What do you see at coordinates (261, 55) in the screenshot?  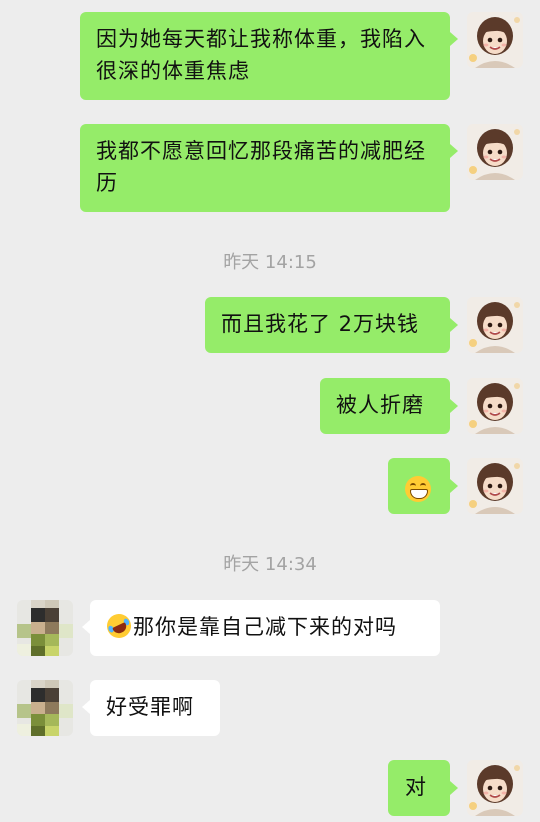 I see `message-text: 因为她每天都让我称体重，我陷入很深的体重焦虑` at bounding box center [261, 55].